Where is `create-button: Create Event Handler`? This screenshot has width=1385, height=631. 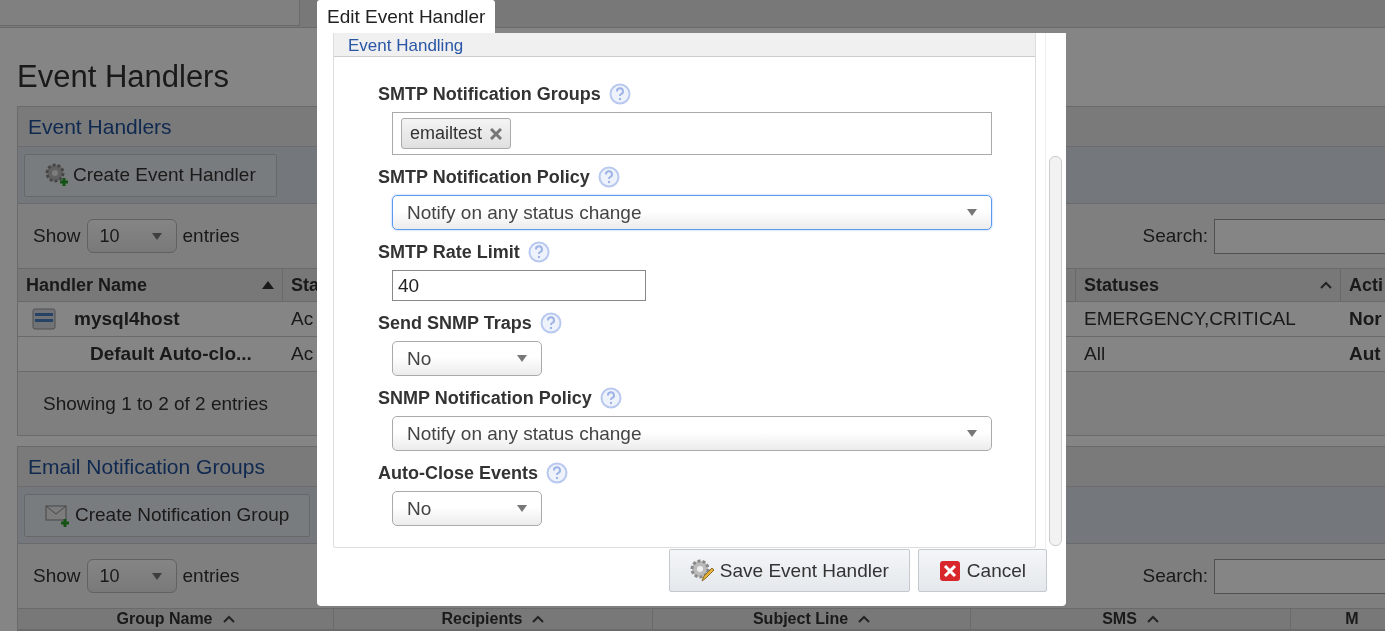 create-button: Create Event Handler is located at coordinates (150, 175).